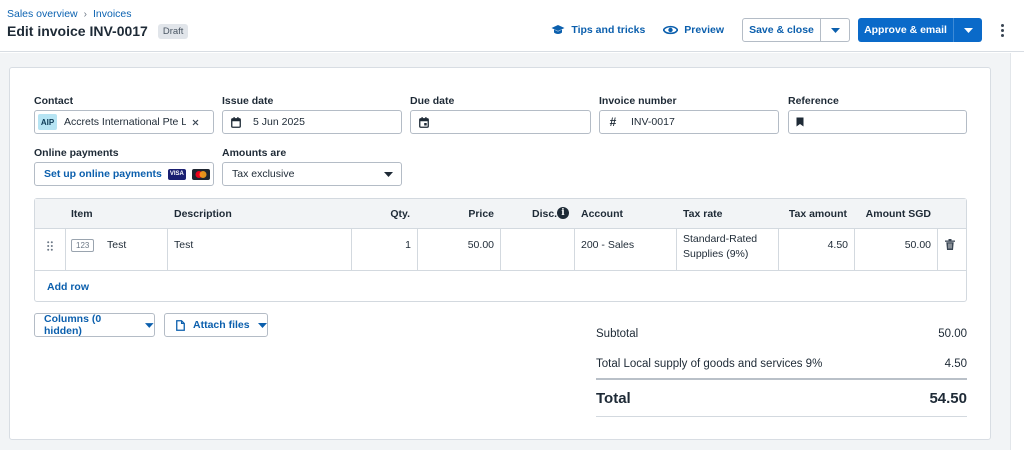 The width and height of the screenshot is (1024, 450). Describe the element at coordinates (689, 122) in the screenshot. I see `invoice-number-field: # INV-0017` at that location.